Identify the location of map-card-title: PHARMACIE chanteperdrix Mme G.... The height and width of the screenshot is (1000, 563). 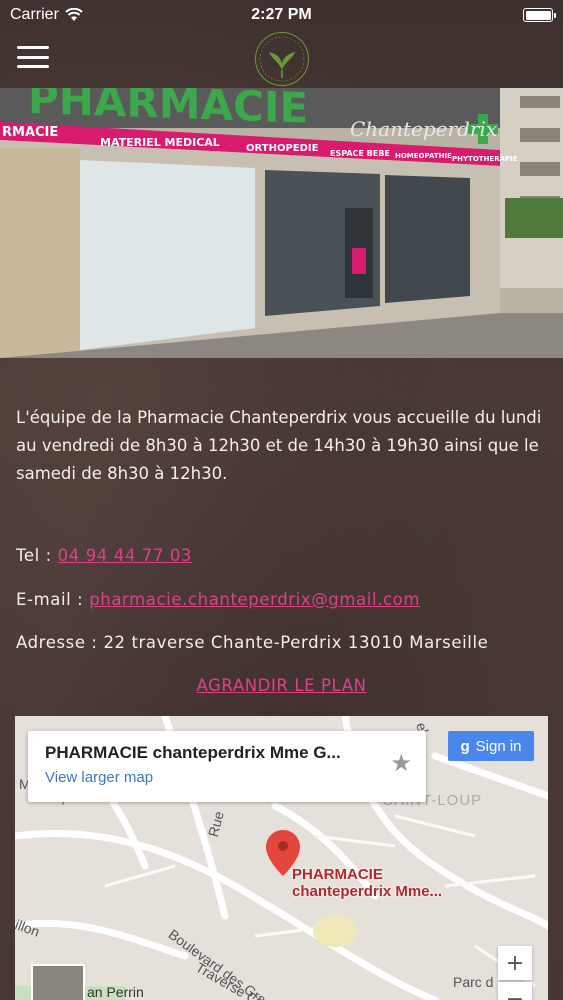
(193, 752).